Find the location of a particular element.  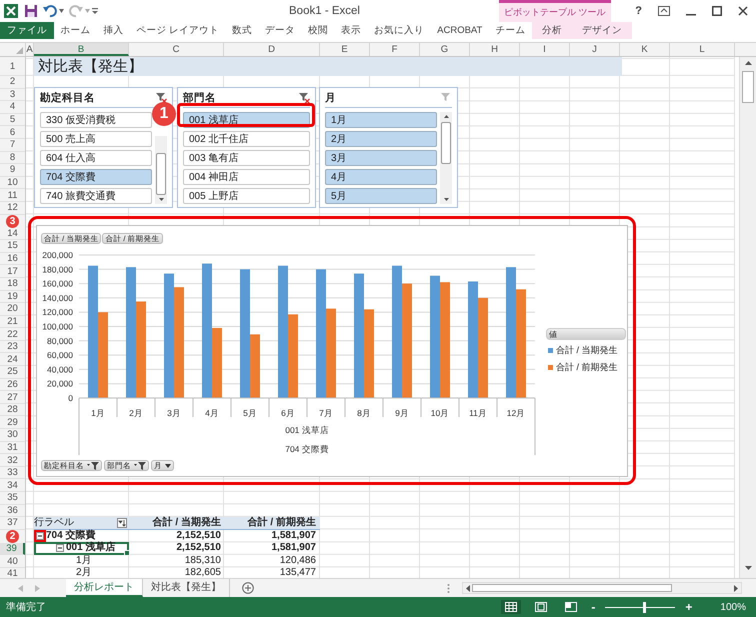

ribbon-display-icon is located at coordinates (664, 11).